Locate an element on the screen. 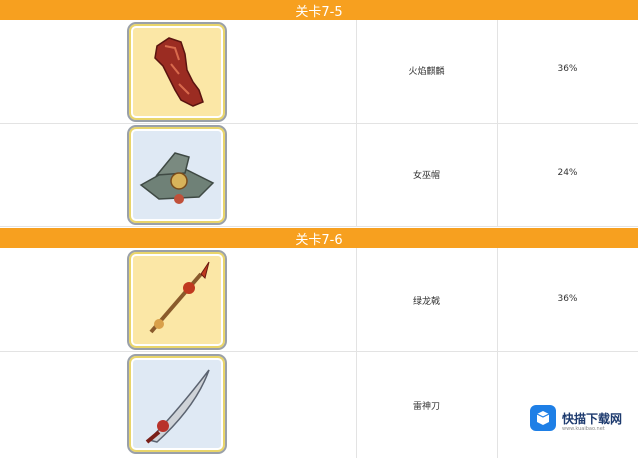 This screenshot has width=638, height=458. saber-icon is located at coordinates (177, 404).